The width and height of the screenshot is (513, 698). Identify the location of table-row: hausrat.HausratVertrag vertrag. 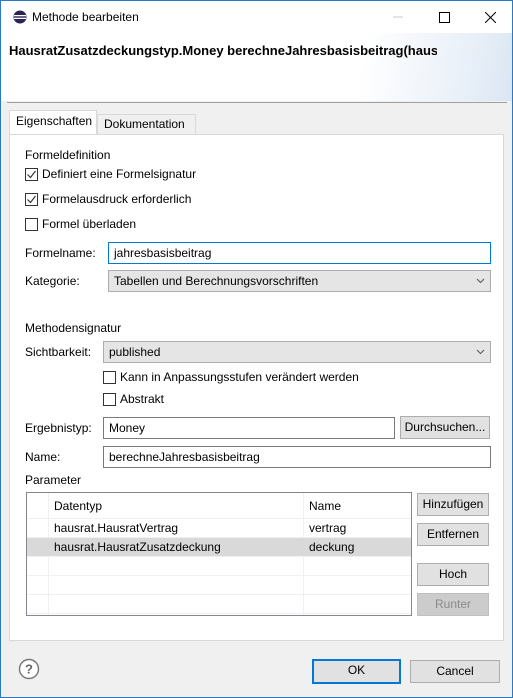
(219, 528).